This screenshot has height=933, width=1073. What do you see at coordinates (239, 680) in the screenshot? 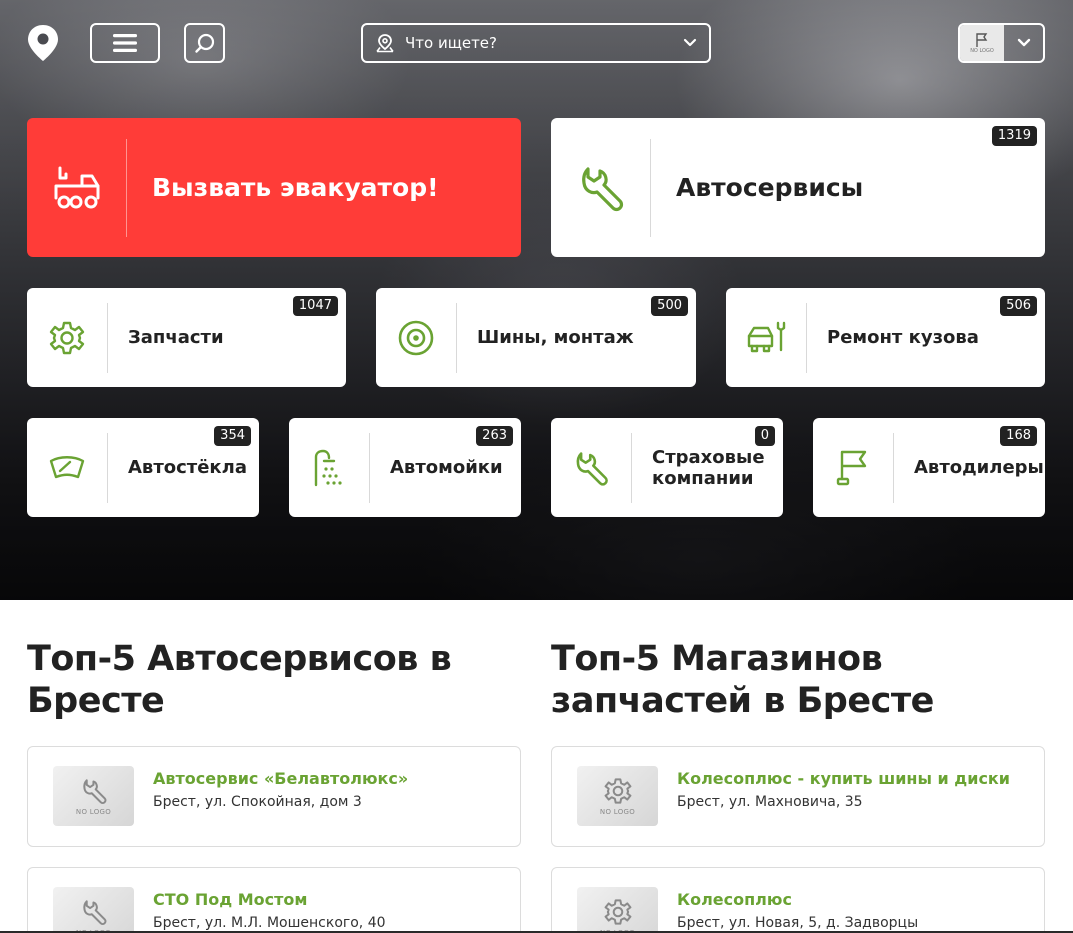
I see `top-services-title: Топ-5 Автосервисов в Бресте` at bounding box center [239, 680].